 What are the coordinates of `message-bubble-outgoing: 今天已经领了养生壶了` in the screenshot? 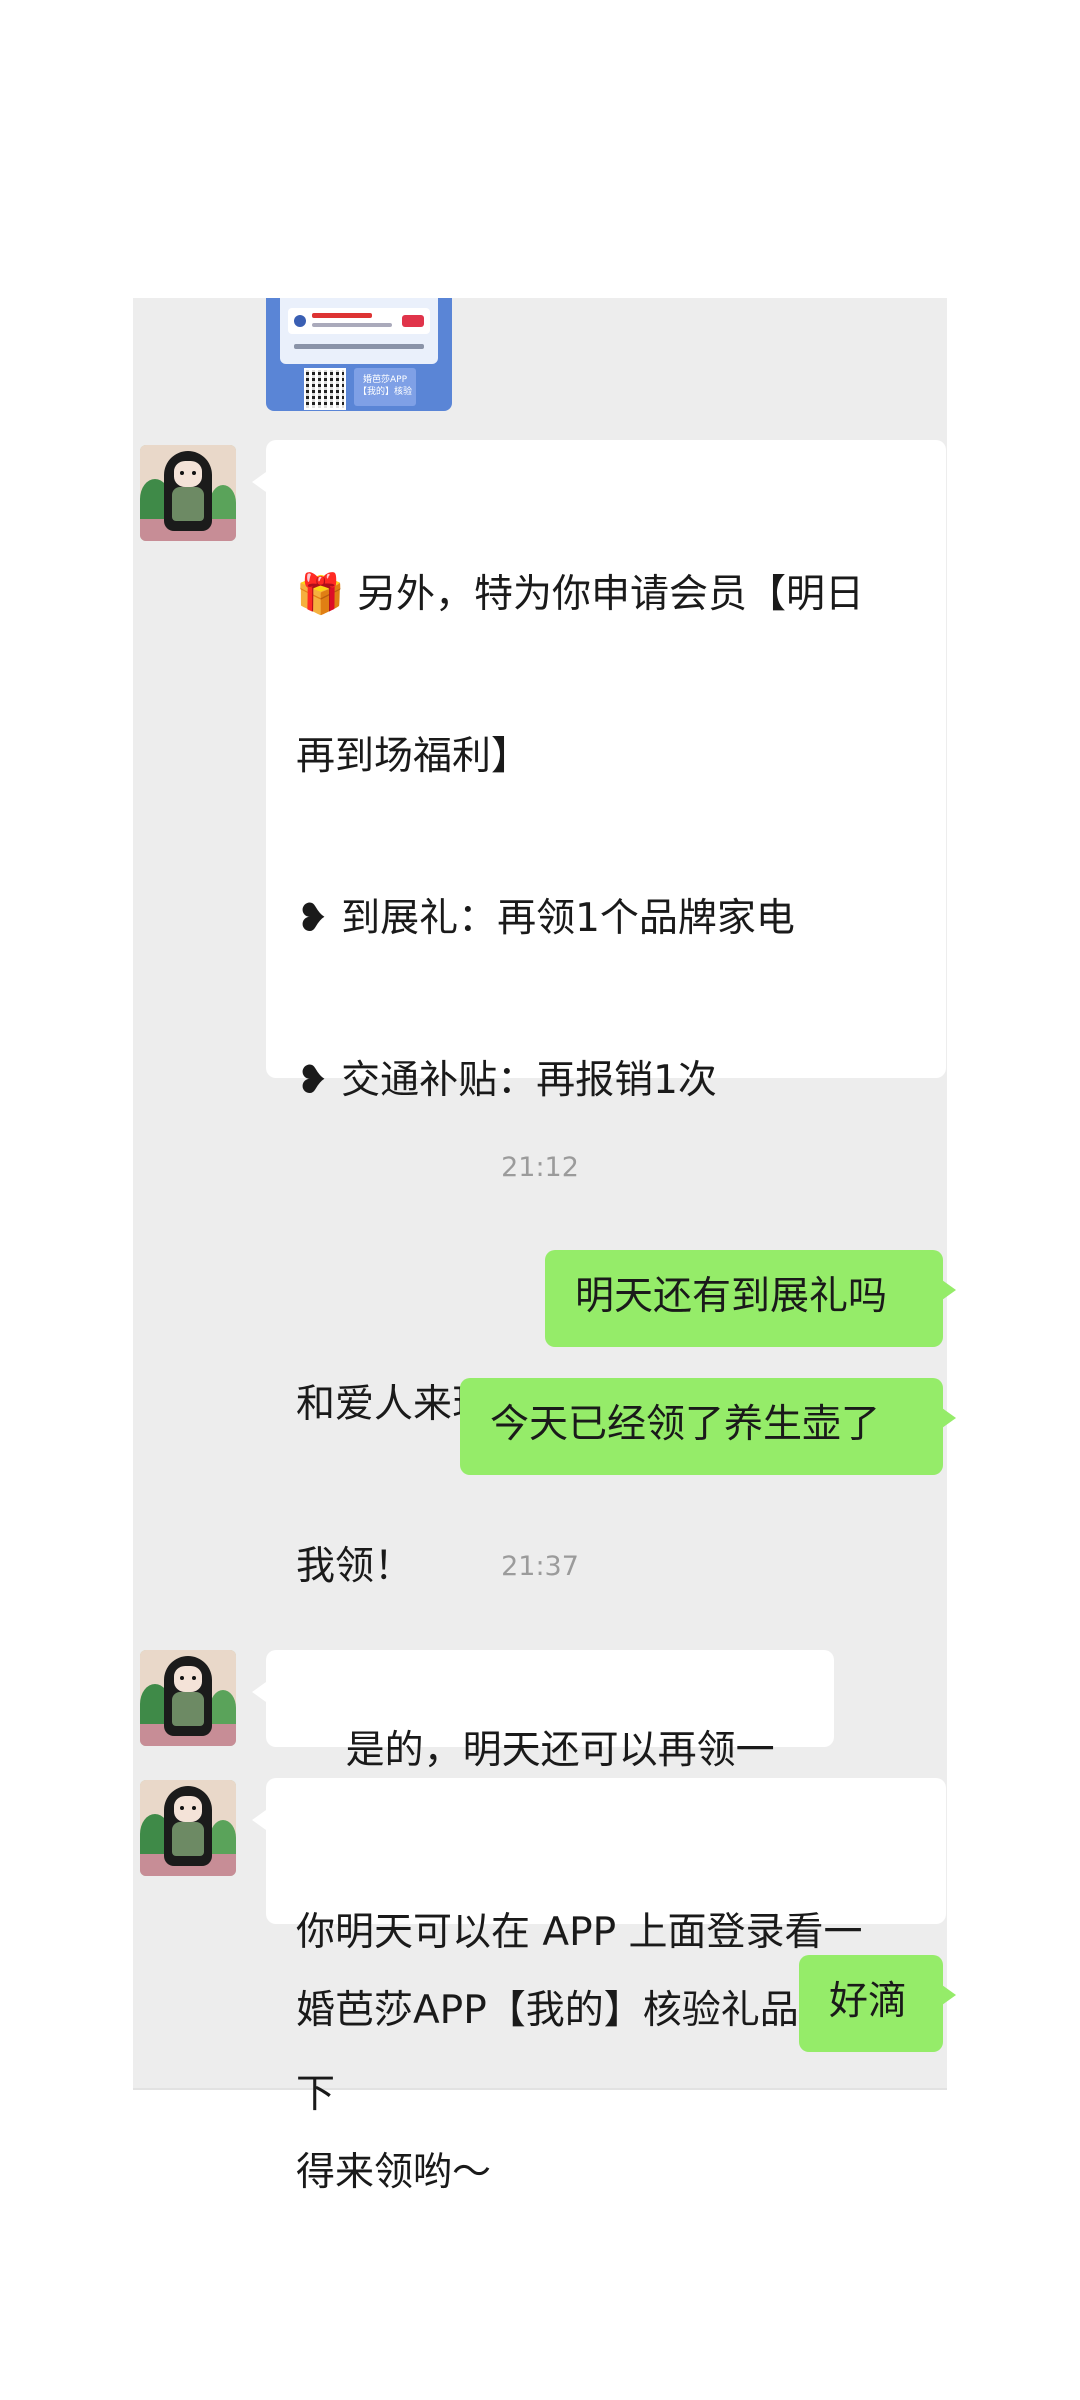 It's located at (708, 1426).